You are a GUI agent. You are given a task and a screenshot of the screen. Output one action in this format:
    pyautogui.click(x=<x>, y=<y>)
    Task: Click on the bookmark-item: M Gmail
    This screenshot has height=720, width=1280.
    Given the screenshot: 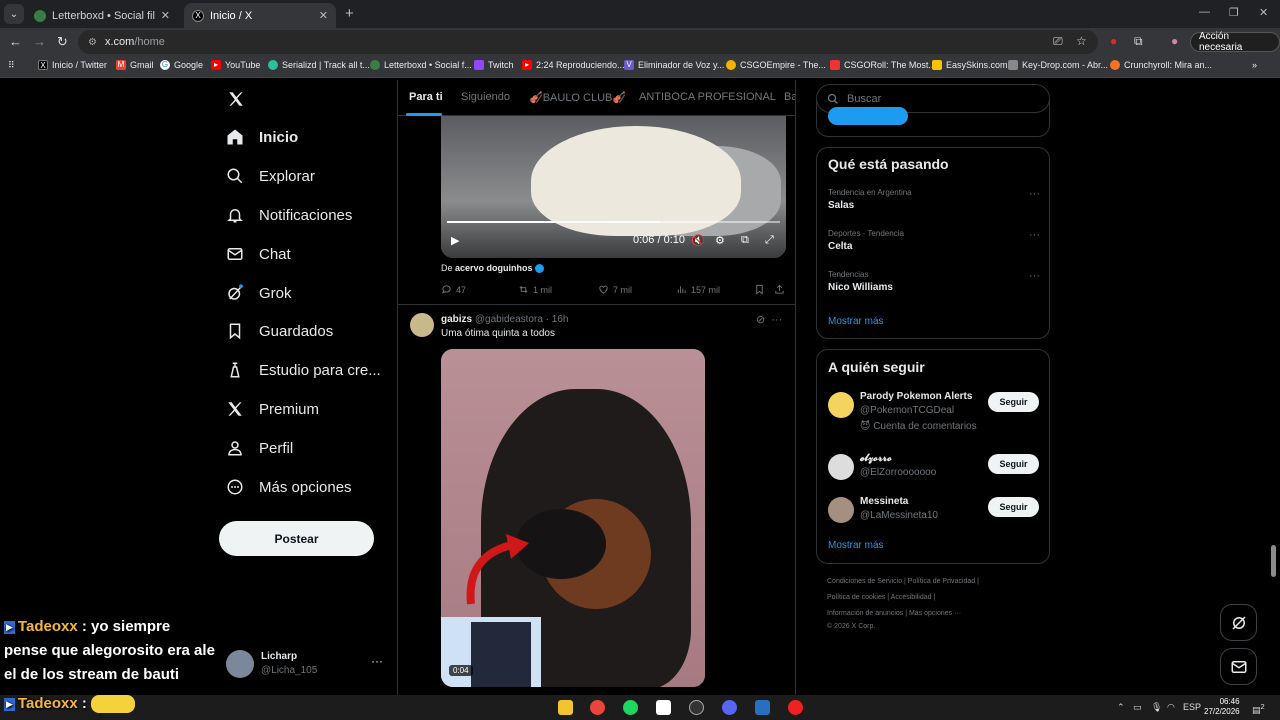 What is the action you would take?
    pyautogui.click(x=135, y=65)
    